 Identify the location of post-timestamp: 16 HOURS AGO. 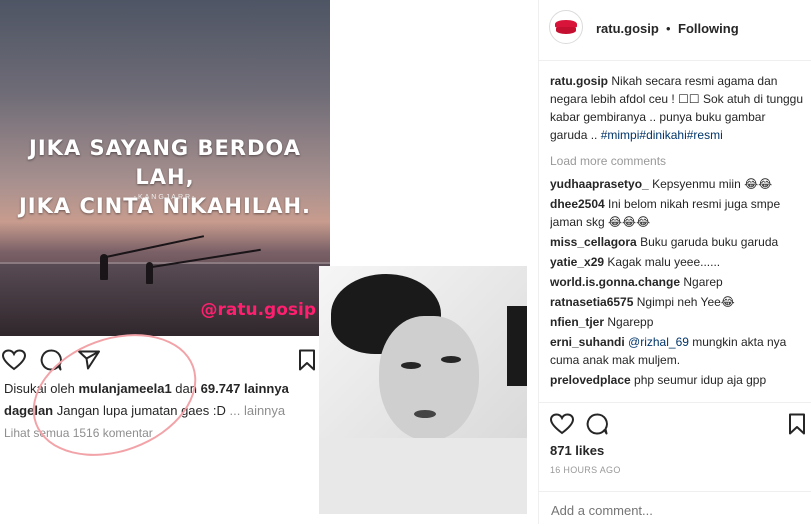
(585, 470).